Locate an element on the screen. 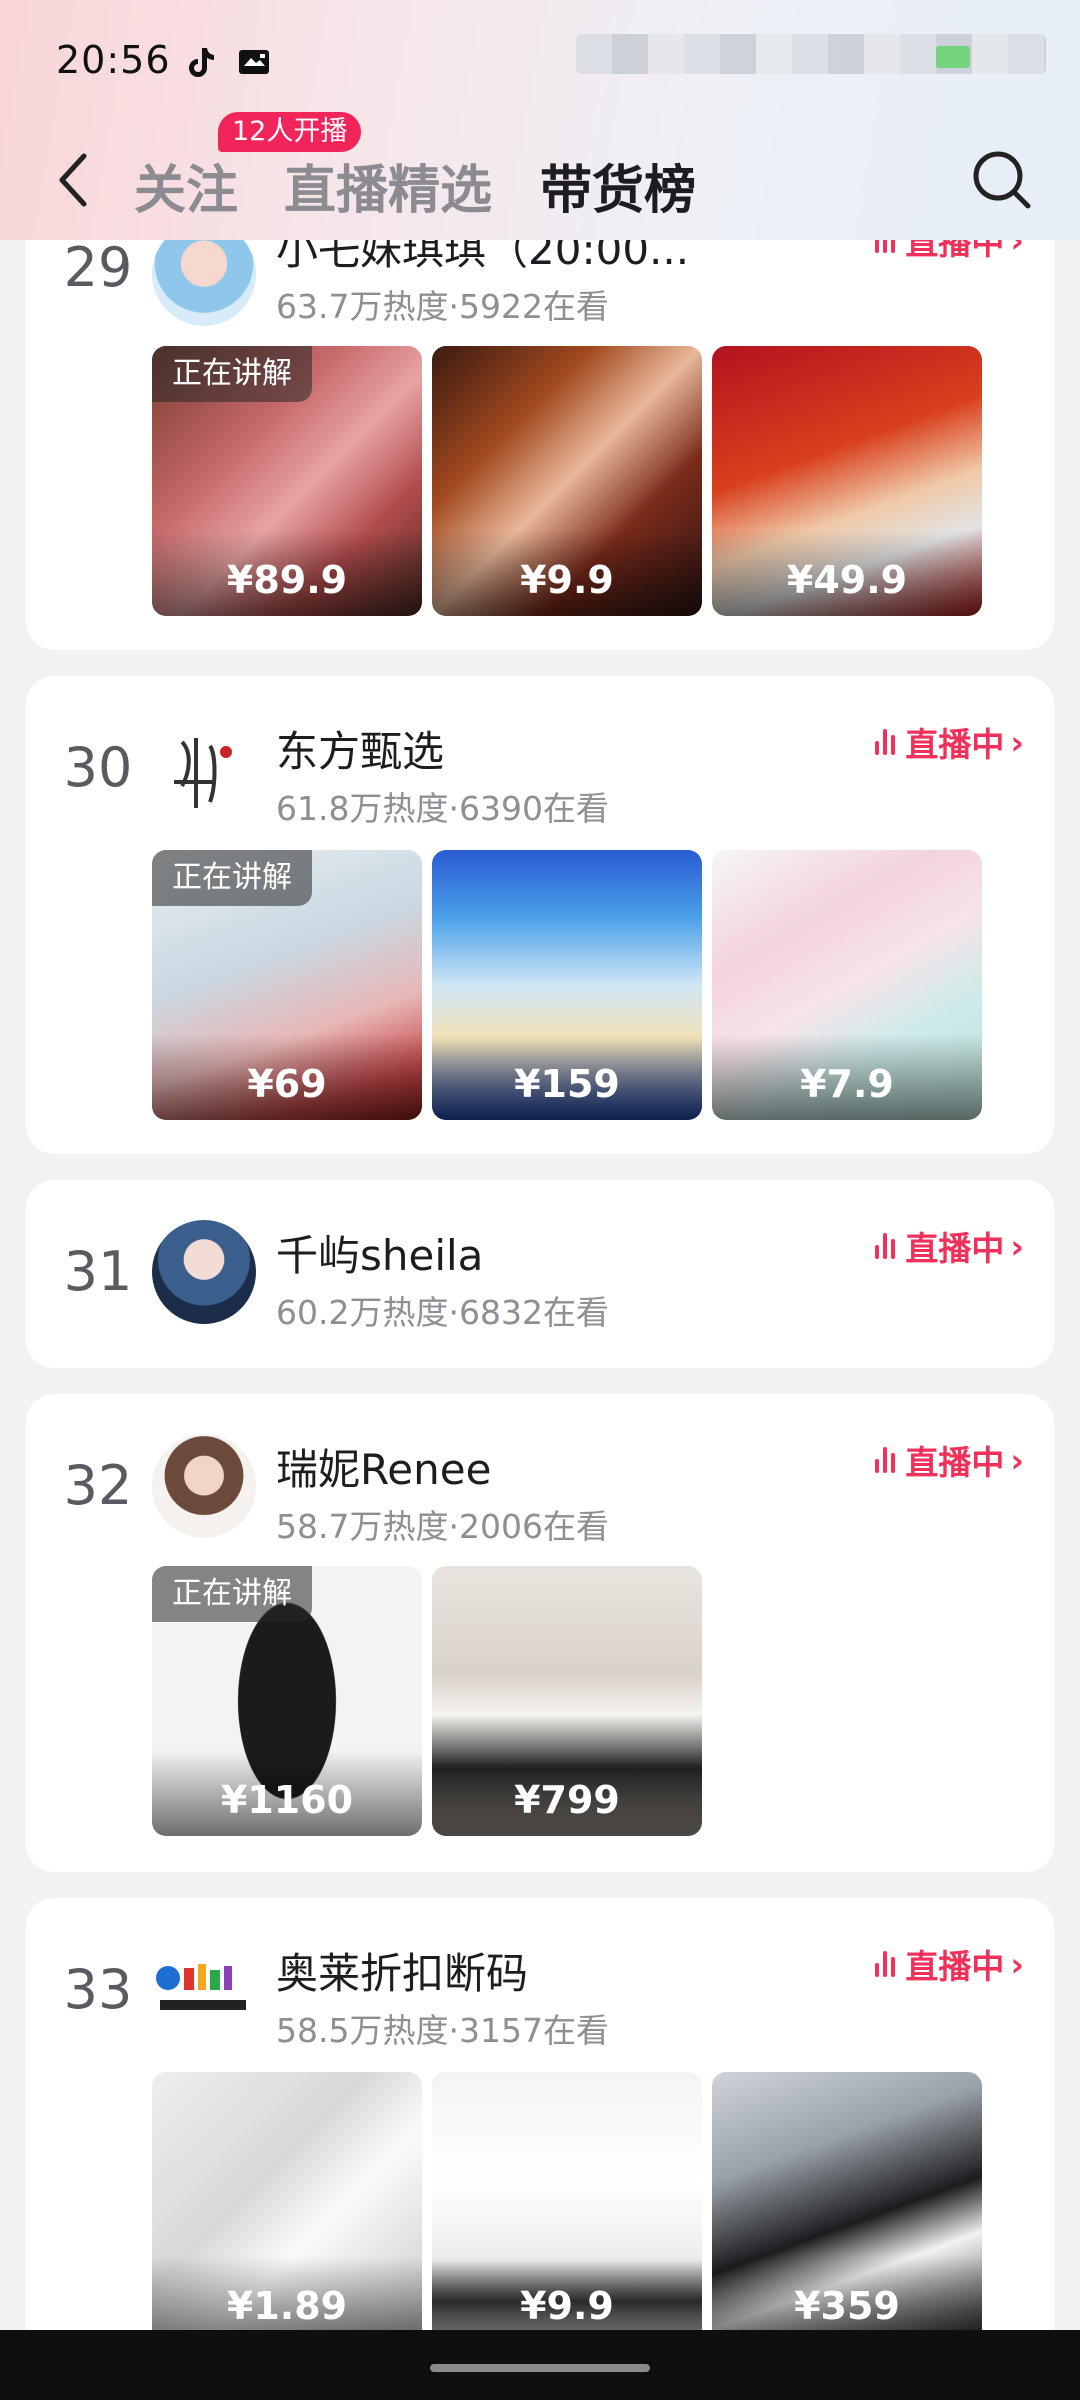 This screenshot has width=1080, height=2400. product-price: ¥69 is located at coordinates (287, 1077).